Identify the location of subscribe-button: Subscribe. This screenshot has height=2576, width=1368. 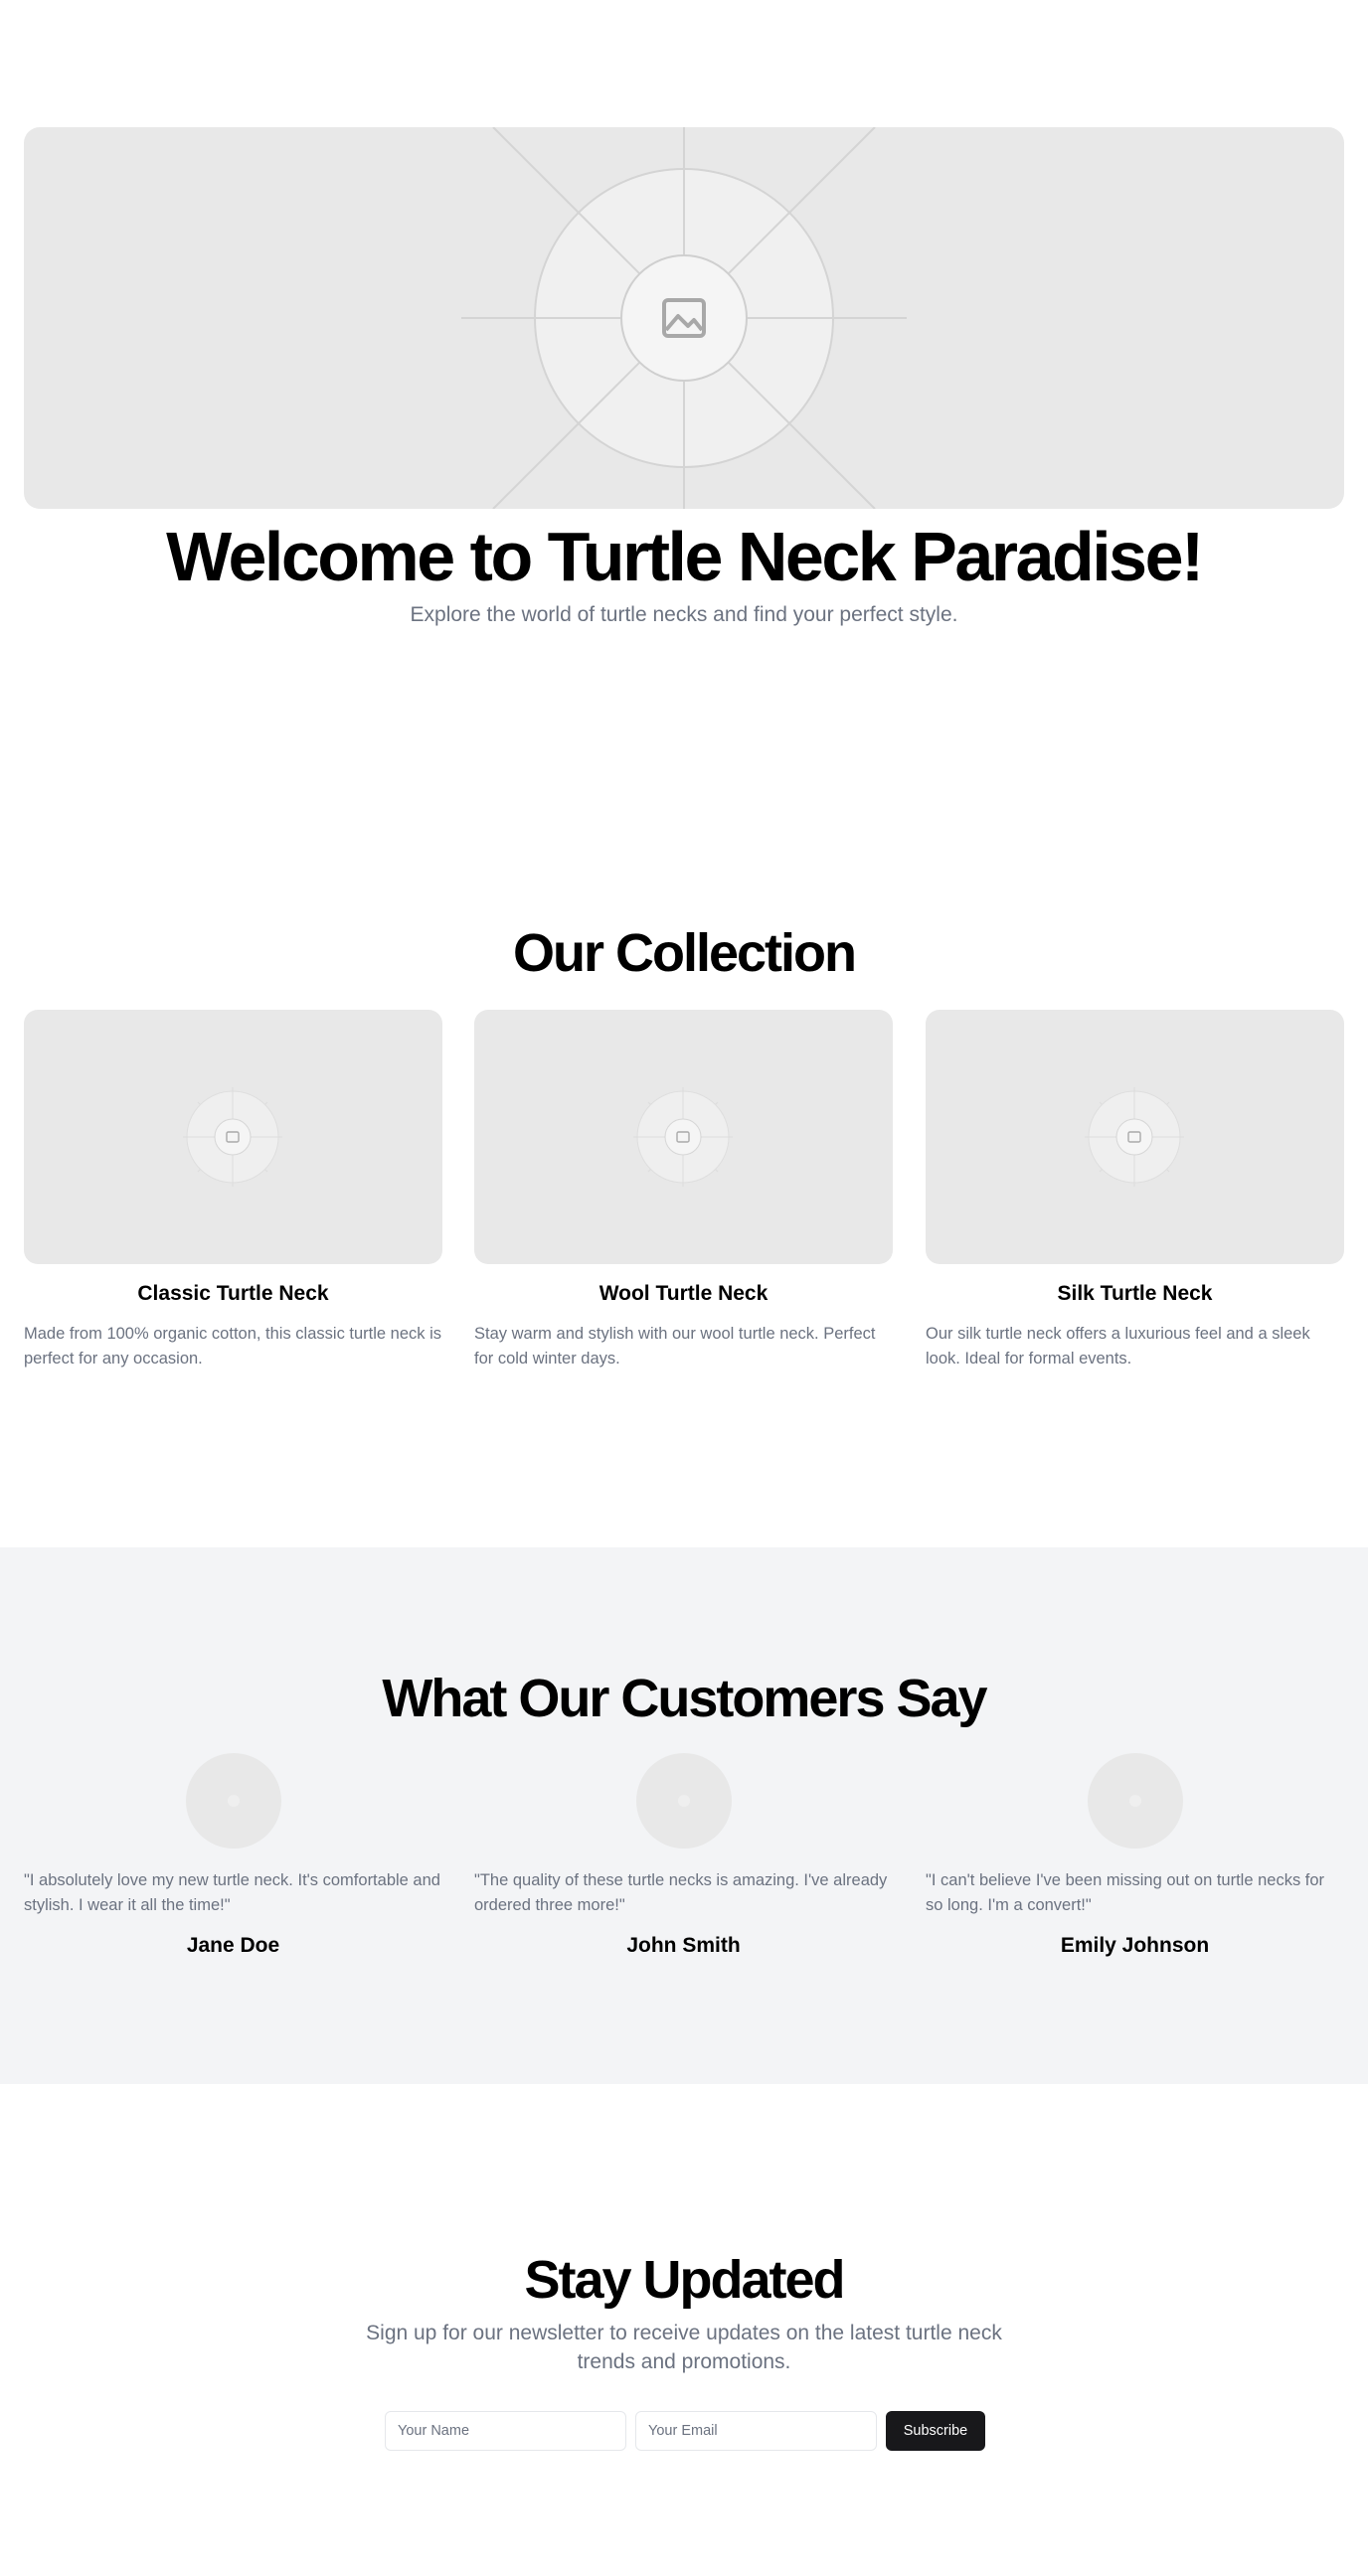
(935, 2431).